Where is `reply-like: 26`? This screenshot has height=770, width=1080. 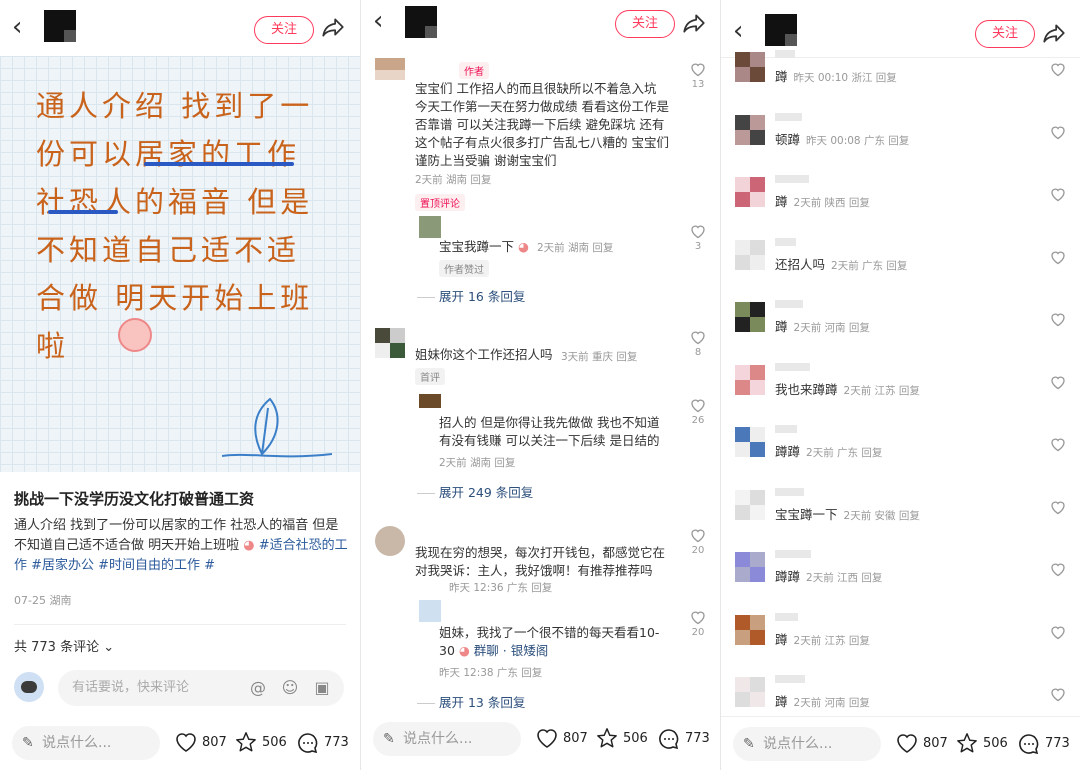
reply-like: 26 is located at coordinates (698, 412).